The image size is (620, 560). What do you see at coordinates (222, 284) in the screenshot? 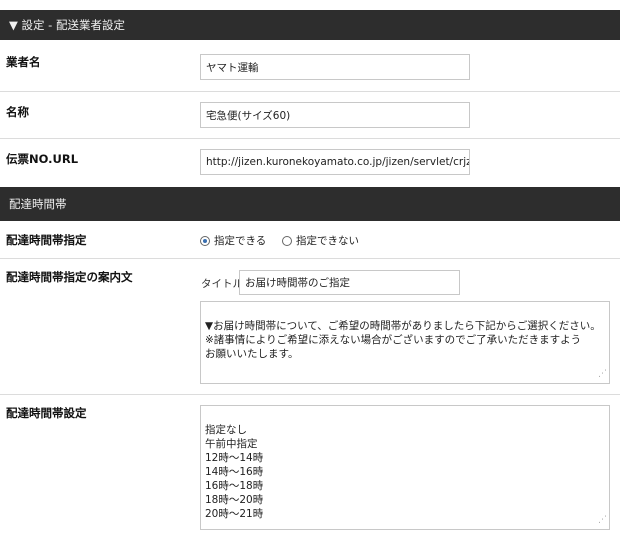
I see `guide-title-label: タイトル` at bounding box center [222, 284].